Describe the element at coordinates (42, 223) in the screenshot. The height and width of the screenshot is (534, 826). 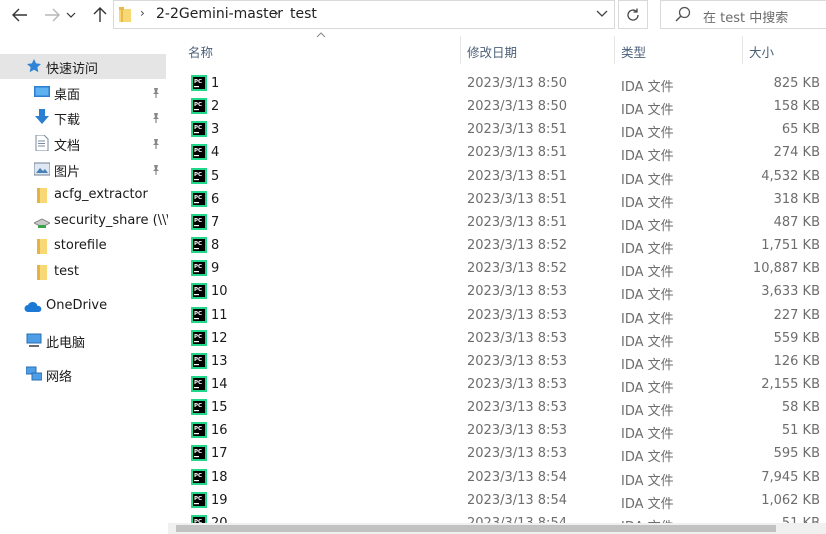
I see `network-drive-icon` at that location.